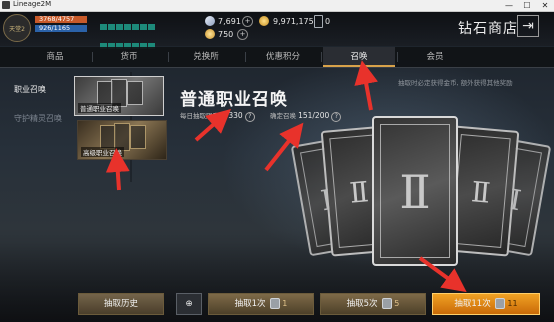 The width and height of the screenshot is (554, 322). I want to click on arrow-summon-tab, so click(366, 85).